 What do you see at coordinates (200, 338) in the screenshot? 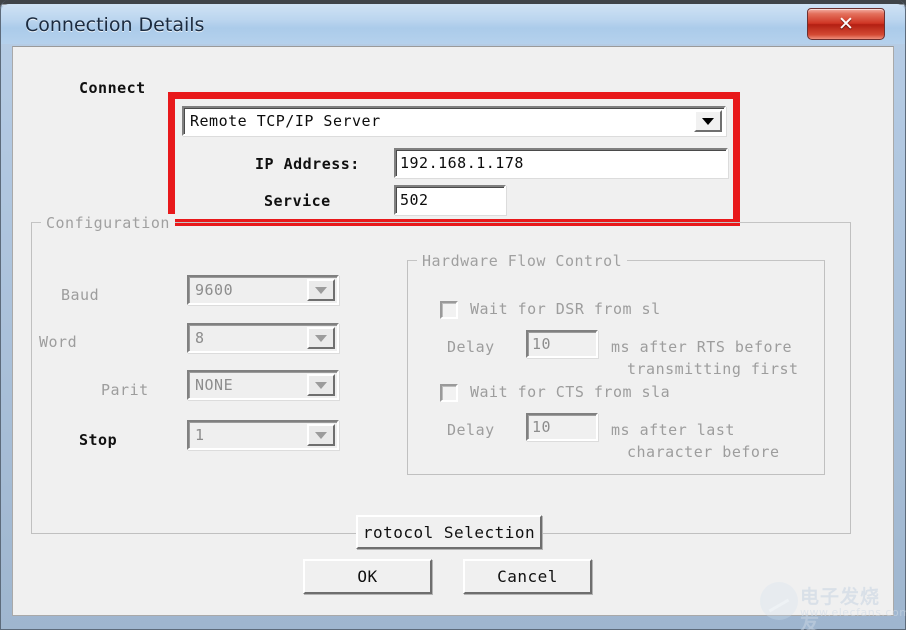
I see `word-value: 8` at bounding box center [200, 338].